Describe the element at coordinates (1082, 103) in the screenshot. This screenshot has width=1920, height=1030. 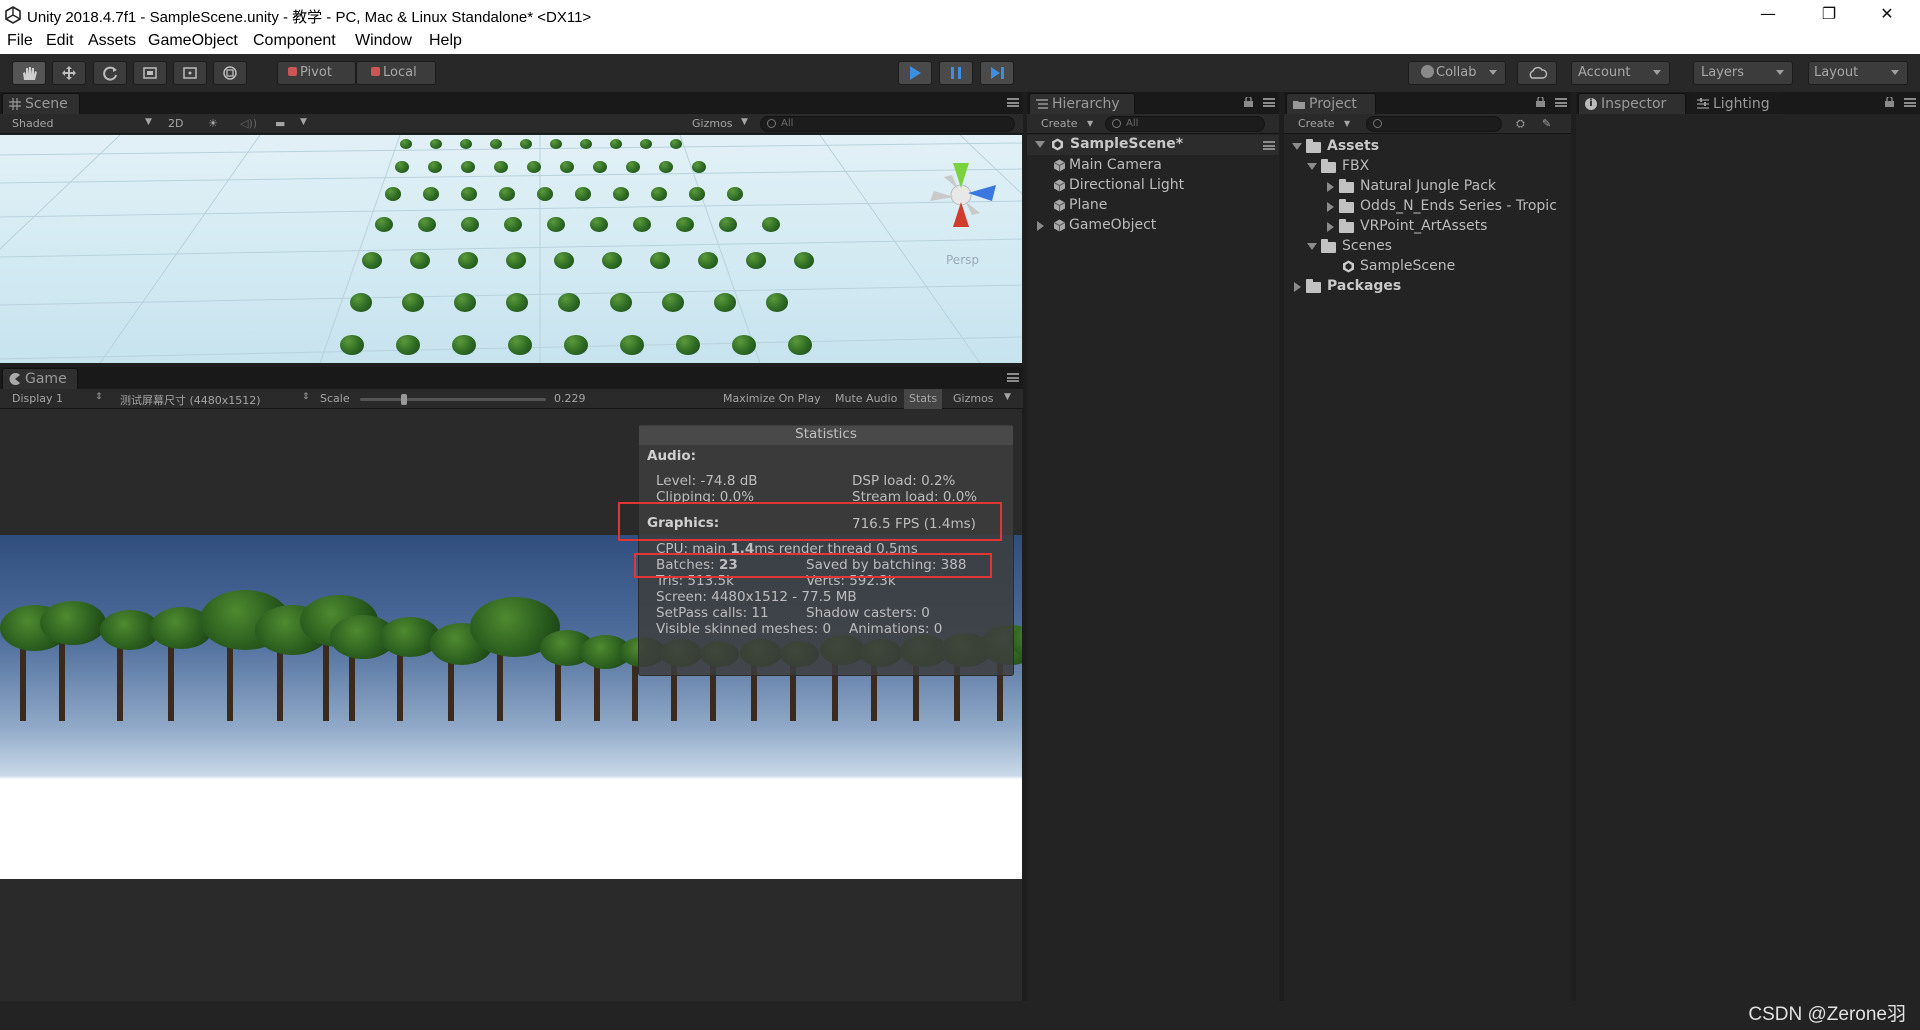
I see `tab-hierarchy: Hierarchy` at that location.